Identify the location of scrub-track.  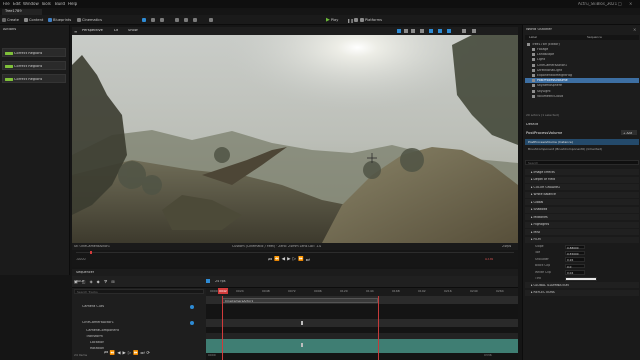
(295, 252).